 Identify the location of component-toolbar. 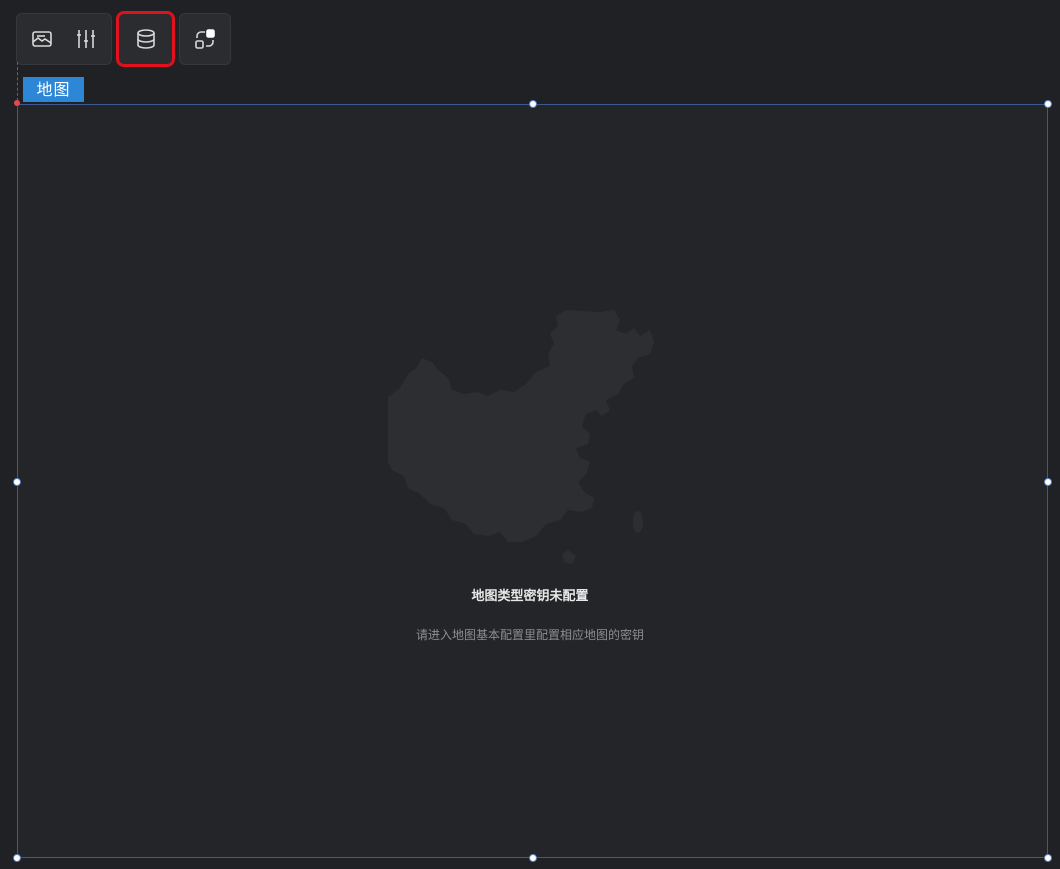
(123, 39).